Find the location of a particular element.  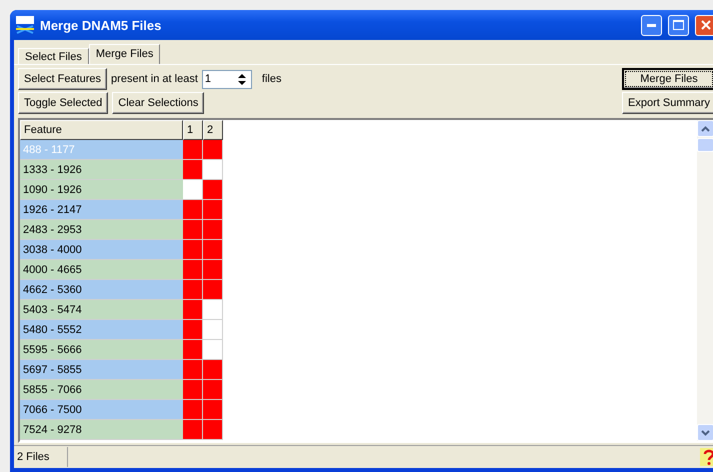

minimize-button is located at coordinates (651, 25).